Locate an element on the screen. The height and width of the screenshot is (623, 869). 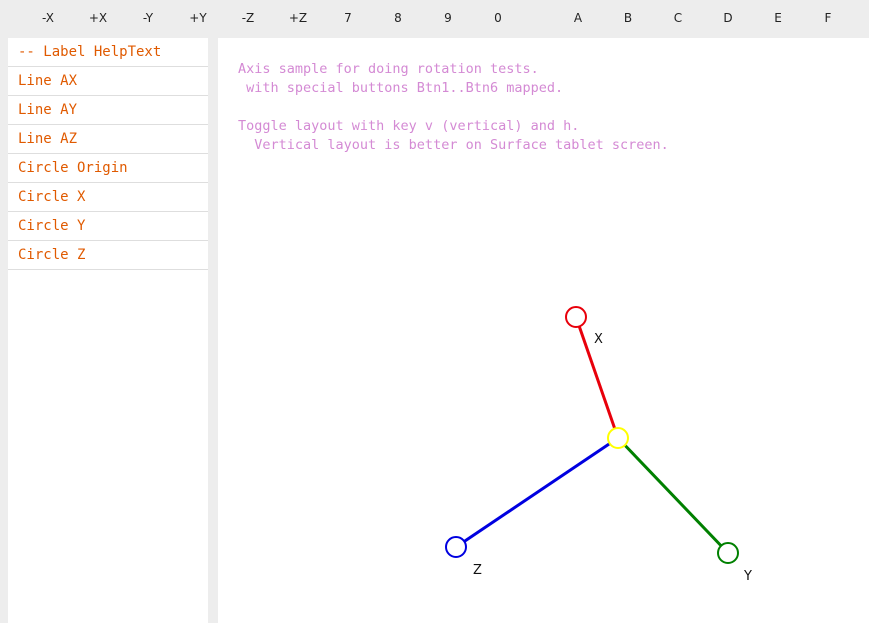
plus-y-button: +Y is located at coordinates (198, 18).